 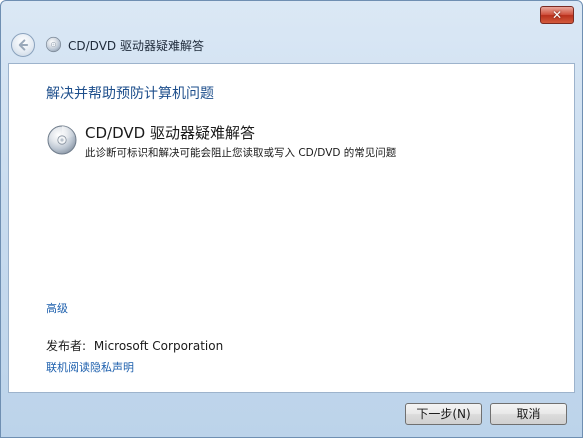 What do you see at coordinates (90, 367) in the screenshot?
I see `privacy-statement-link: 联机阅读隐私声明` at bounding box center [90, 367].